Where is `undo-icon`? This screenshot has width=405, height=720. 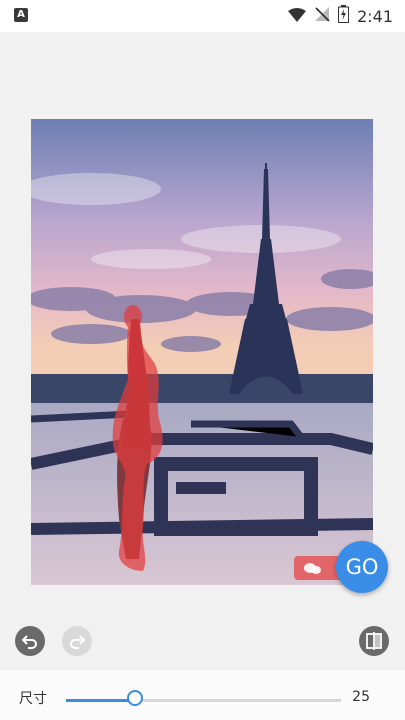
undo-icon is located at coordinates (29, 642).